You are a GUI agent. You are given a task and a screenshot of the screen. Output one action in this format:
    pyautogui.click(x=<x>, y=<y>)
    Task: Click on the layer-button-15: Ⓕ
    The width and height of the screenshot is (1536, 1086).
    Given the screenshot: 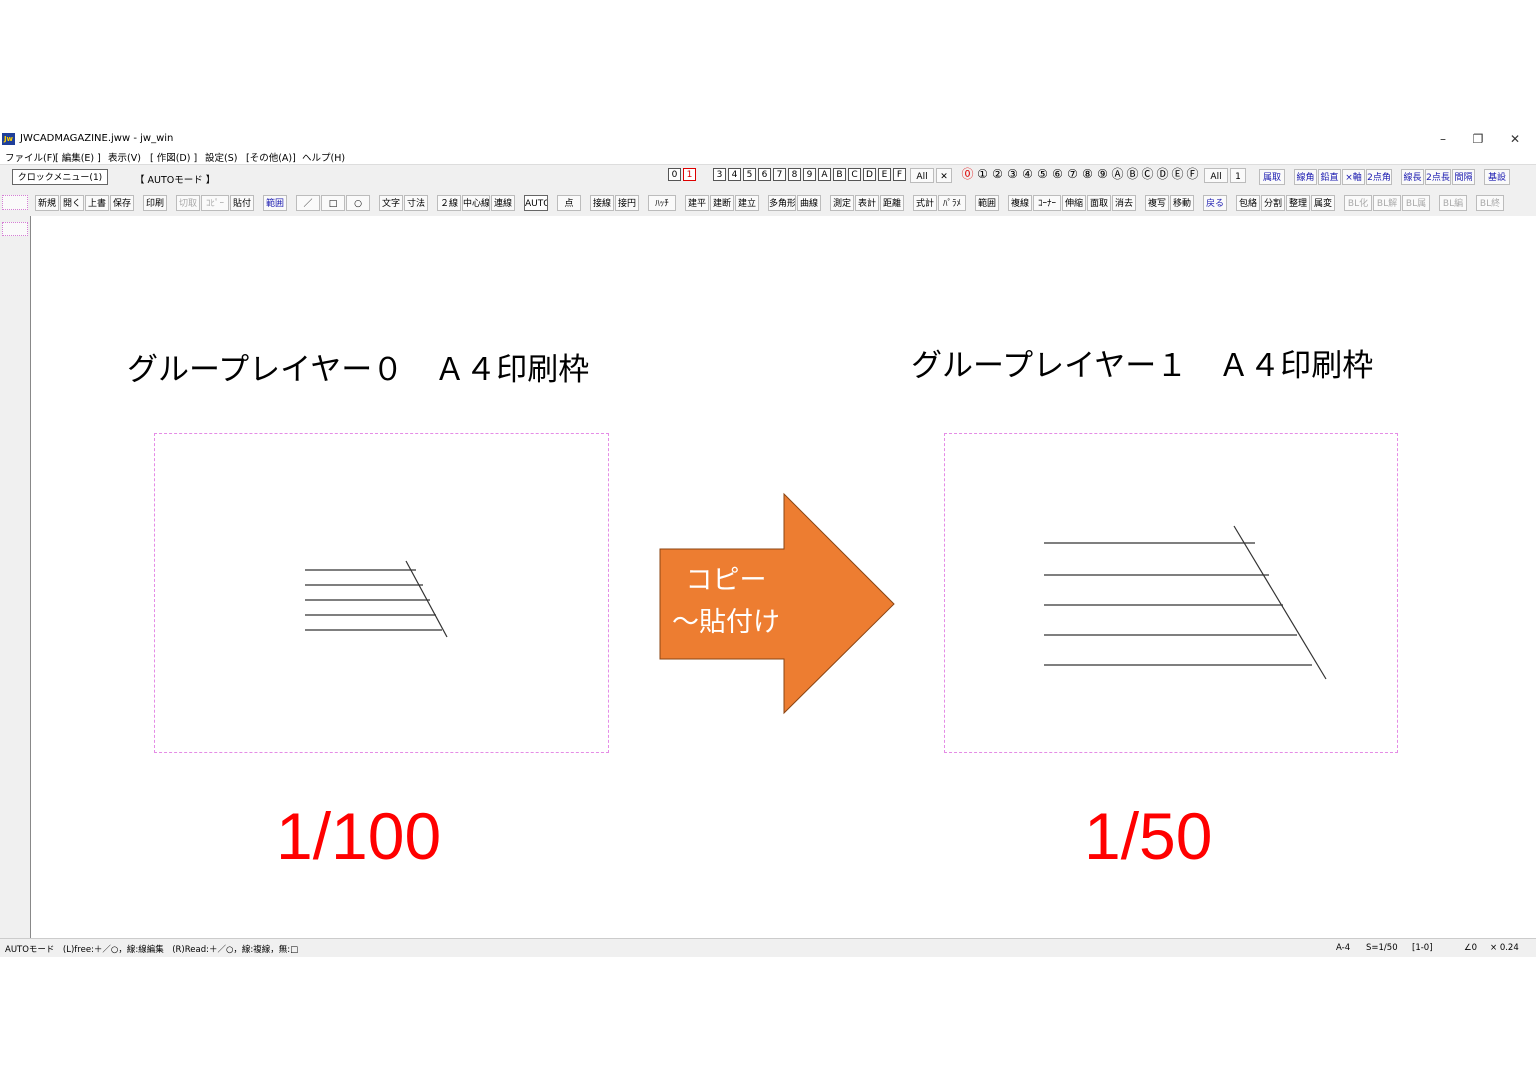 What is the action you would take?
    pyautogui.click(x=1192, y=174)
    